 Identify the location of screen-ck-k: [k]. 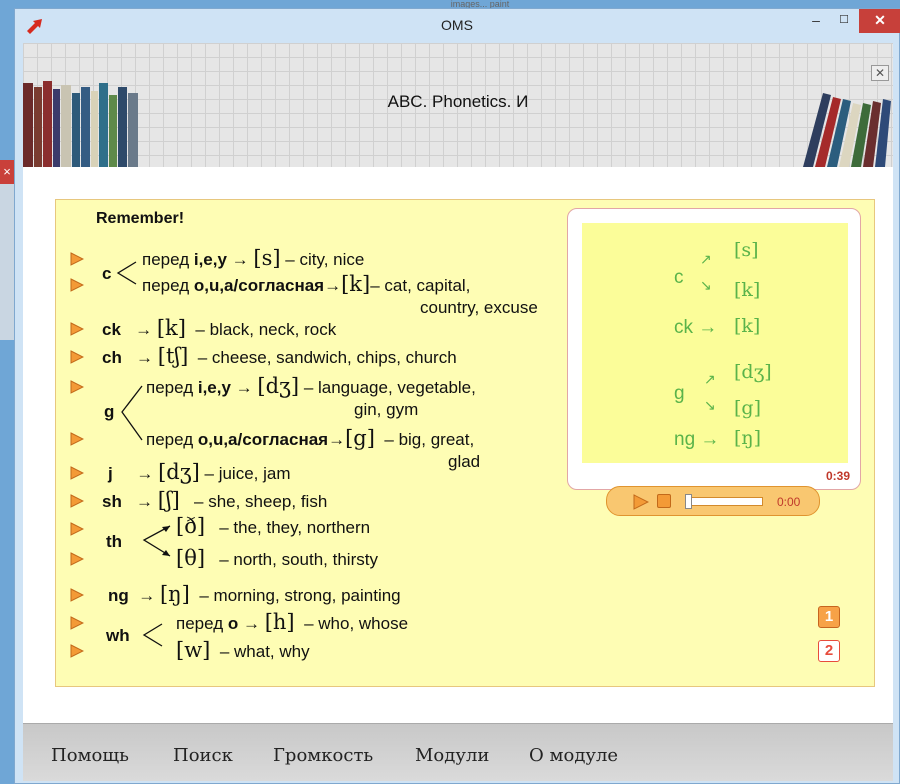
(747, 326).